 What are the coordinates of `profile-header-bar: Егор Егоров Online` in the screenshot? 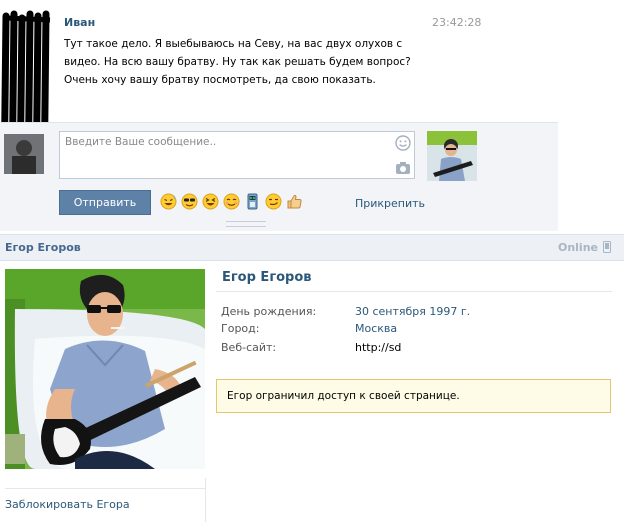 It's located at (312, 247).